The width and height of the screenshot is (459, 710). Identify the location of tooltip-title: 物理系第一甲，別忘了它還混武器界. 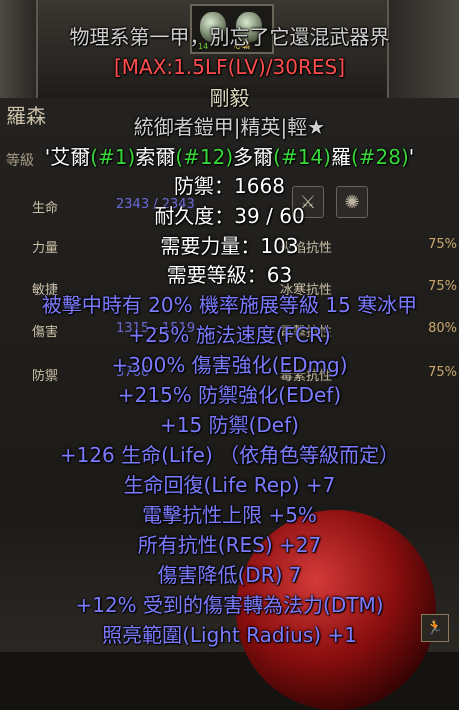
(229, 37).